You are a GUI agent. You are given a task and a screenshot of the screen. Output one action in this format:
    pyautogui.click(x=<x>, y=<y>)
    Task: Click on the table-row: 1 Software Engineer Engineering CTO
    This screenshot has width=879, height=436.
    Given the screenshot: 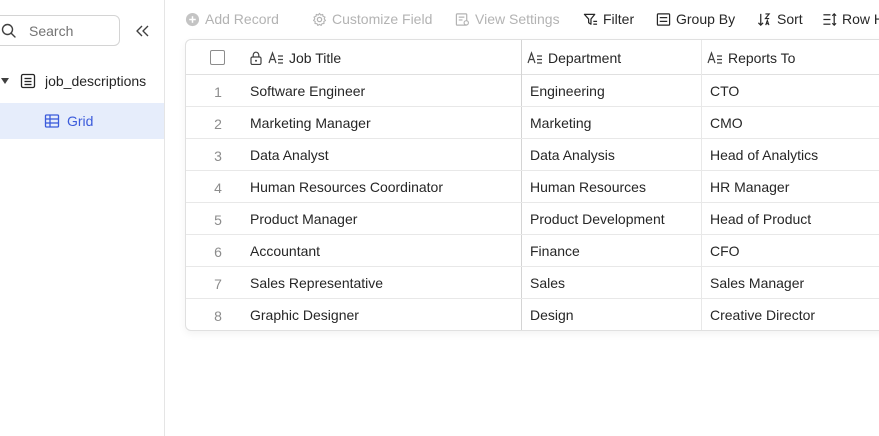 What is the action you would take?
    pyautogui.click(x=532, y=91)
    